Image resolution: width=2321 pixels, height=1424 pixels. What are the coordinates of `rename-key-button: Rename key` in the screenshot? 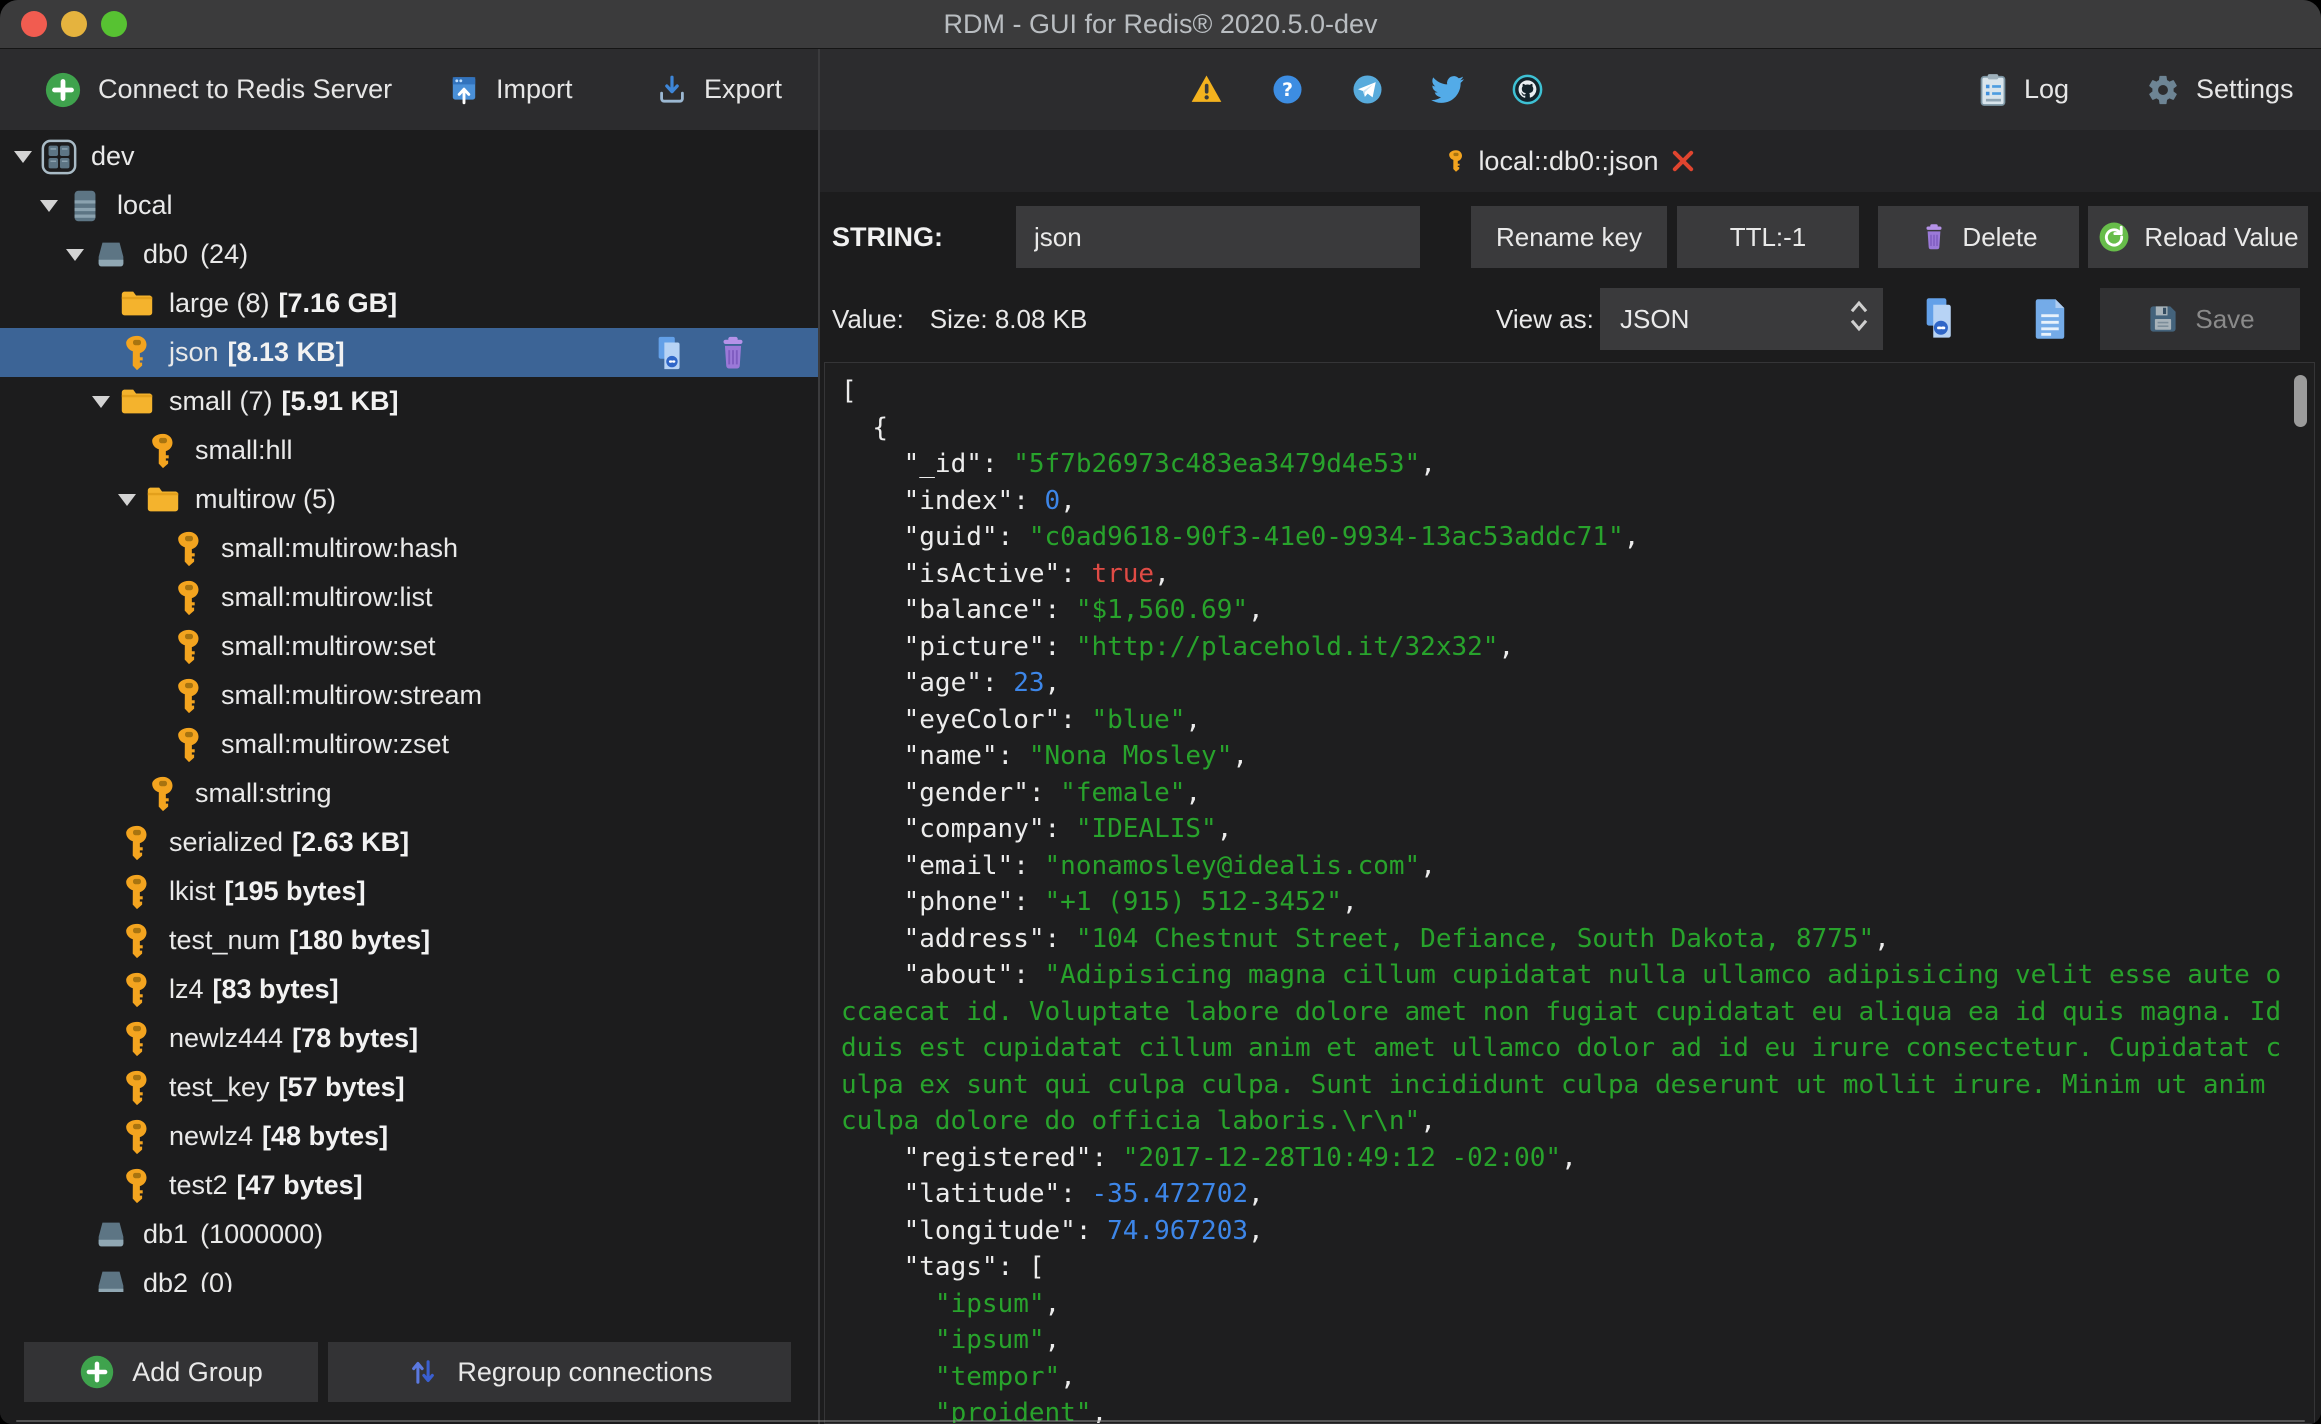 It's located at (1569, 237).